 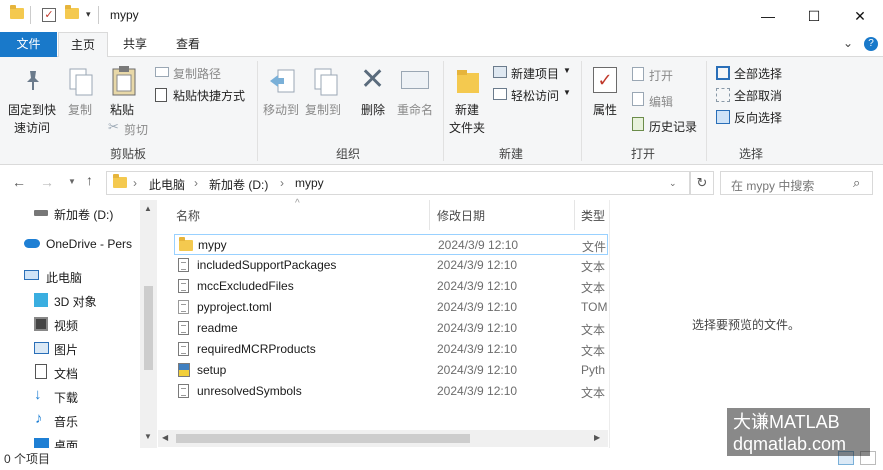 I want to click on new-folder-quick-icon, so click(x=72, y=12).